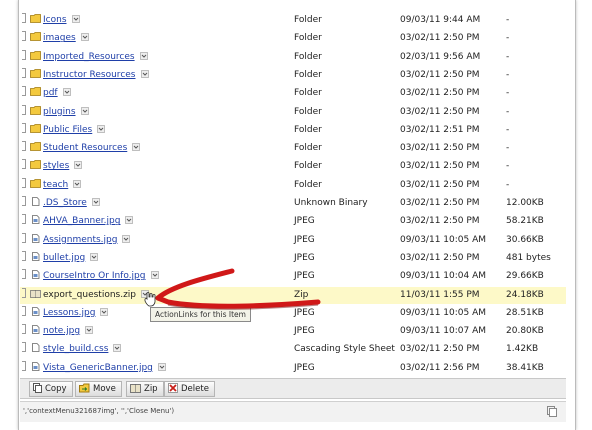 This screenshot has height=430, width=592. I want to click on file-size: 30.66KB, so click(525, 239).